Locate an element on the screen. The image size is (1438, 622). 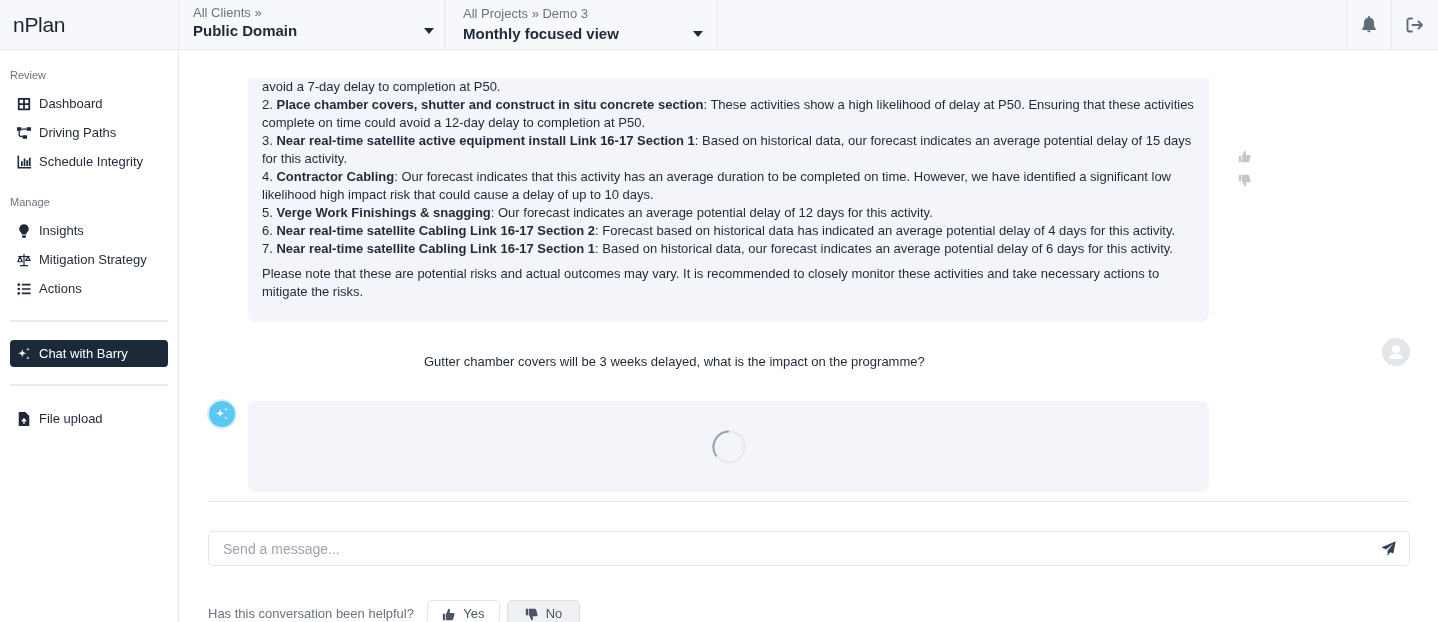
list-item: 4. Contractor Cabling: Our forecast indicates that this activity has an average duration to be completed on time. However, we have identified a significant low likelihood high impact risk that could cause a delay of up to 10 days. is located at coordinates (717, 186).